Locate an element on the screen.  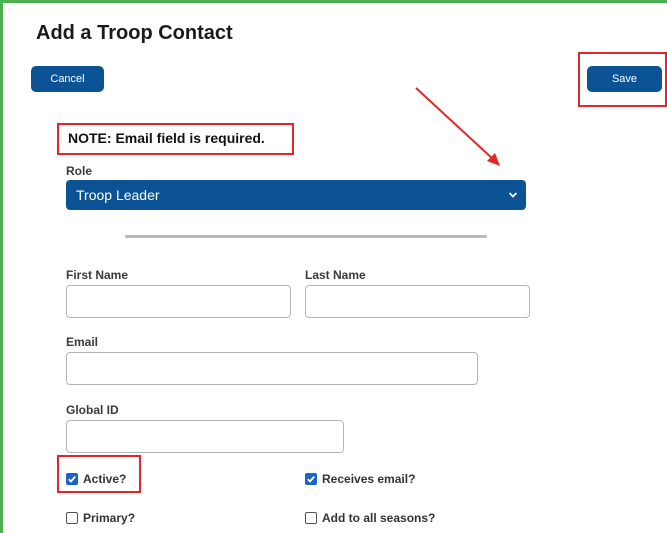
add-to-all-seasons-checkbox: Add to all seasons? is located at coordinates (370, 518).